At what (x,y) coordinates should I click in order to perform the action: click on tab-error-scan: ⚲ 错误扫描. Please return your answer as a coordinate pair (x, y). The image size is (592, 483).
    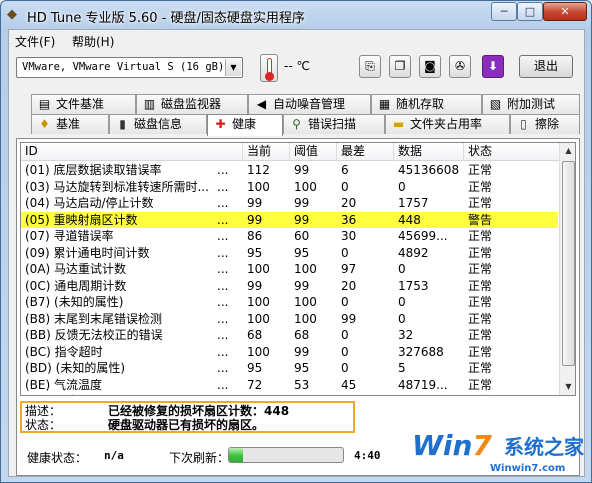
    Looking at the image, I should click on (334, 124).